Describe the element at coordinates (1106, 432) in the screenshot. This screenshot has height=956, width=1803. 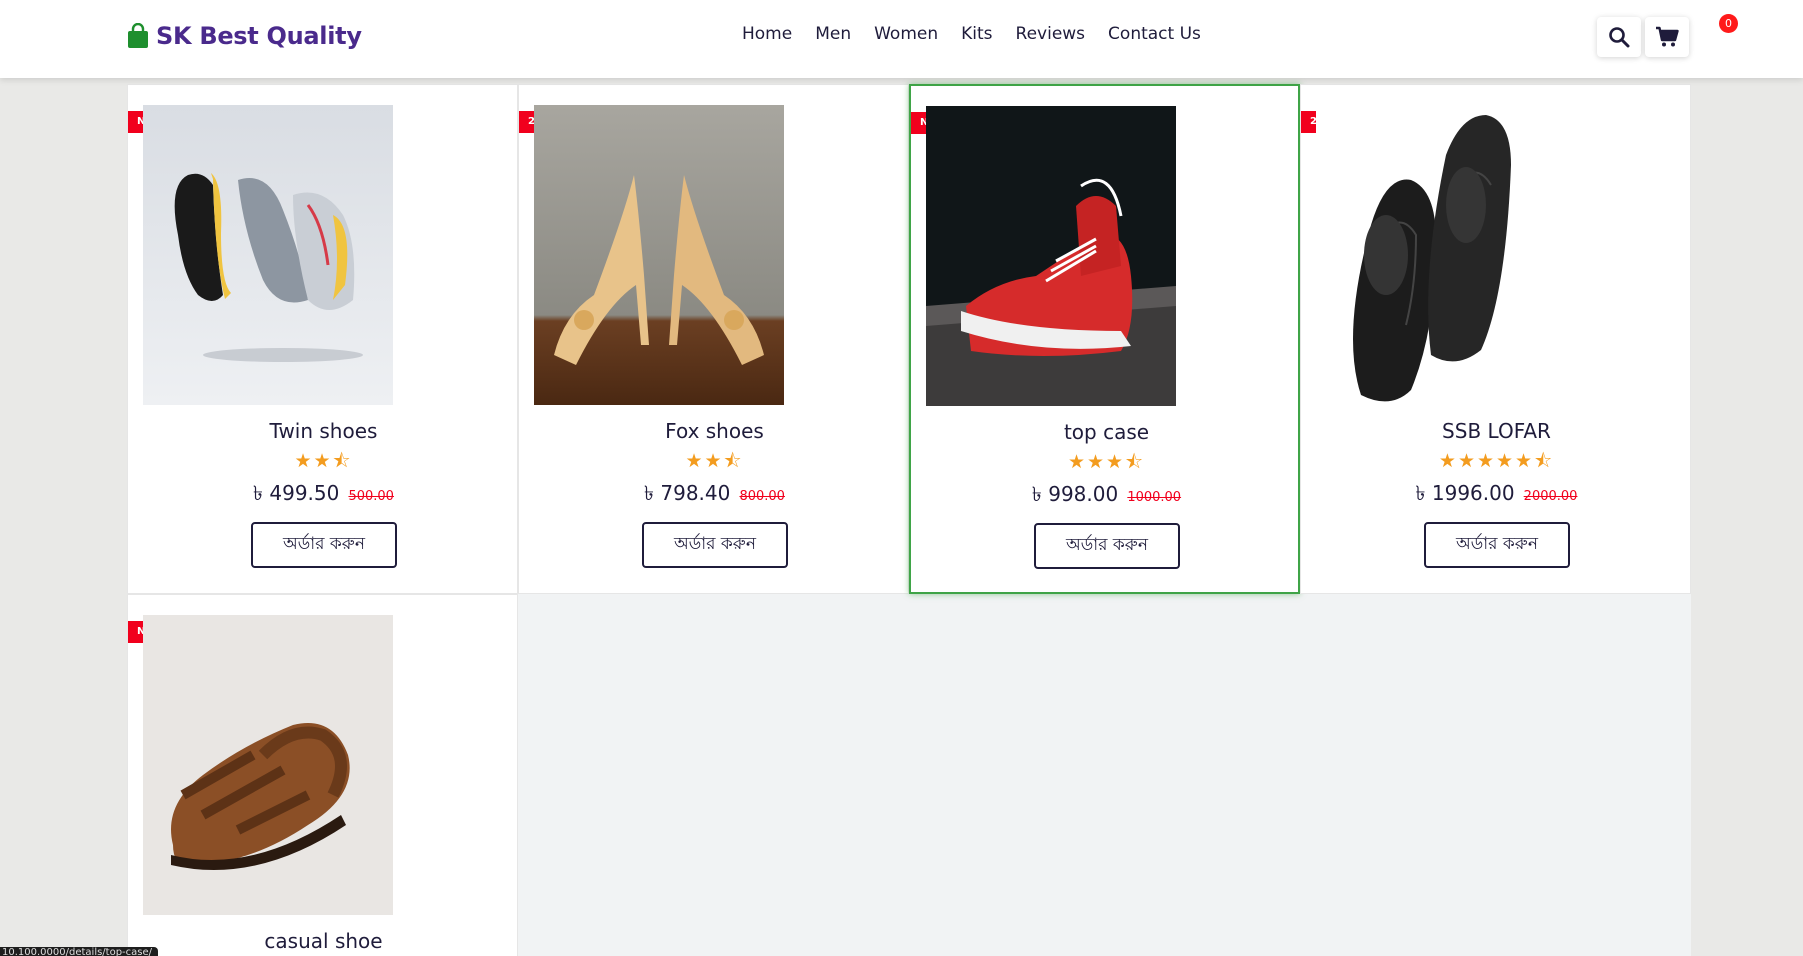
I see `product-name: top case` at that location.